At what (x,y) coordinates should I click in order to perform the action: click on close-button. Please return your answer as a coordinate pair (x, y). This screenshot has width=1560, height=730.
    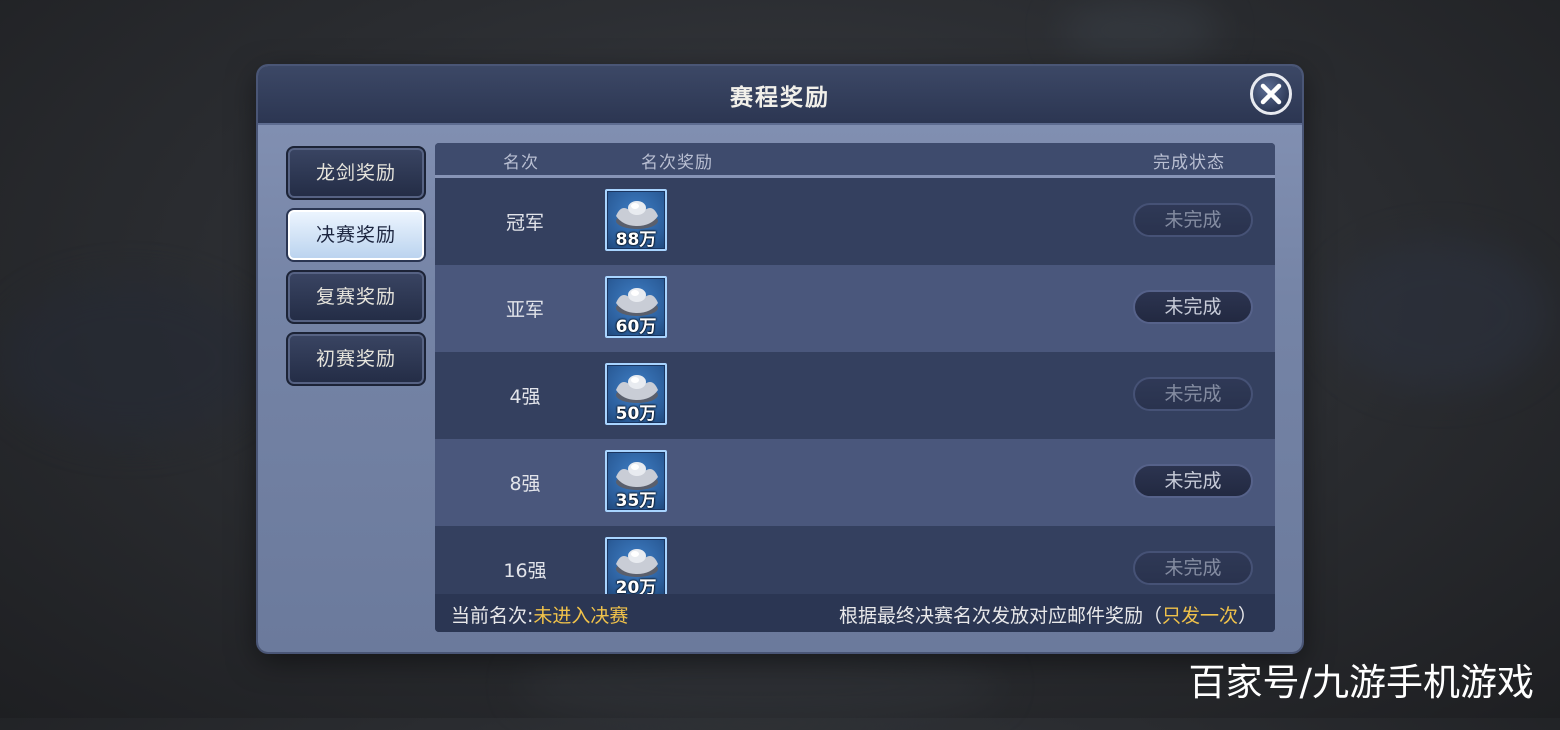
    Looking at the image, I should click on (1271, 94).